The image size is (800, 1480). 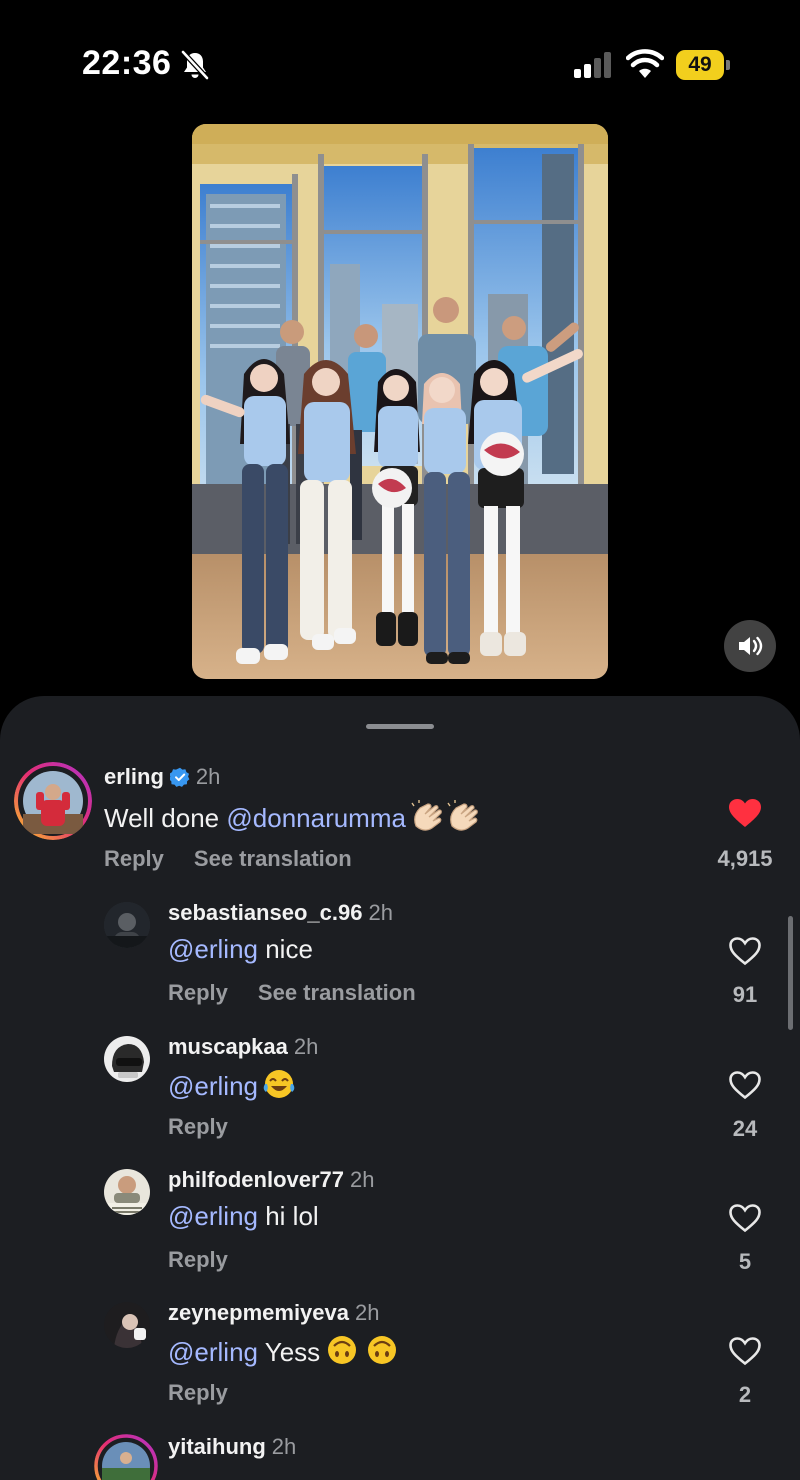 I want to click on like-count: 91, so click(x=745, y=994).